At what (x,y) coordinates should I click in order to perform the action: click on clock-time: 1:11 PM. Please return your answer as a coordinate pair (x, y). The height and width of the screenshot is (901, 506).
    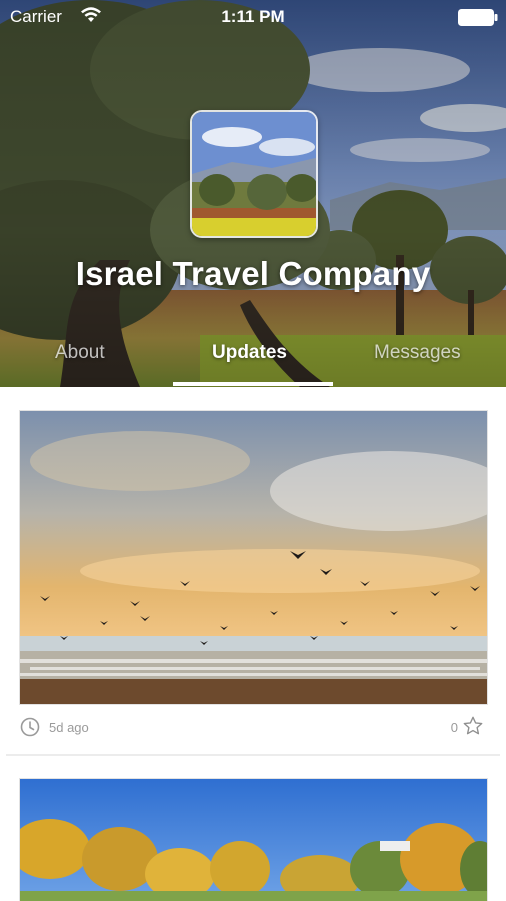
    Looking at the image, I should click on (253, 16).